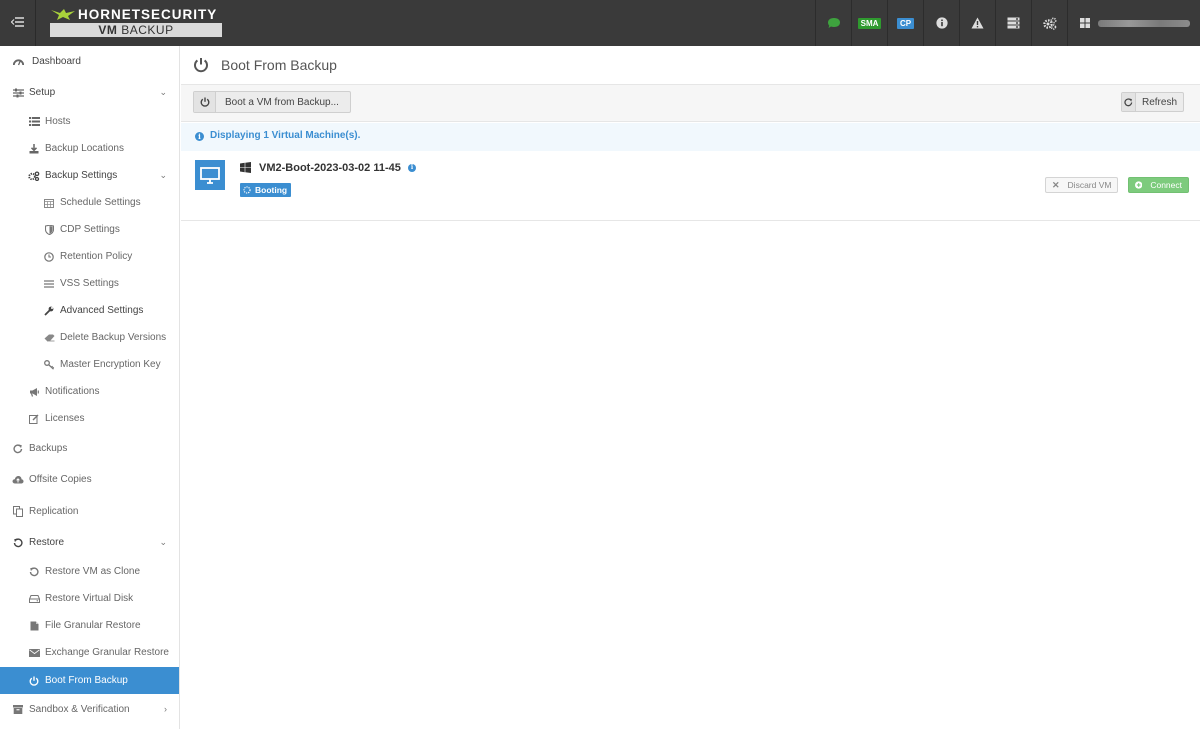  I want to click on shield-icon, so click(49, 229).